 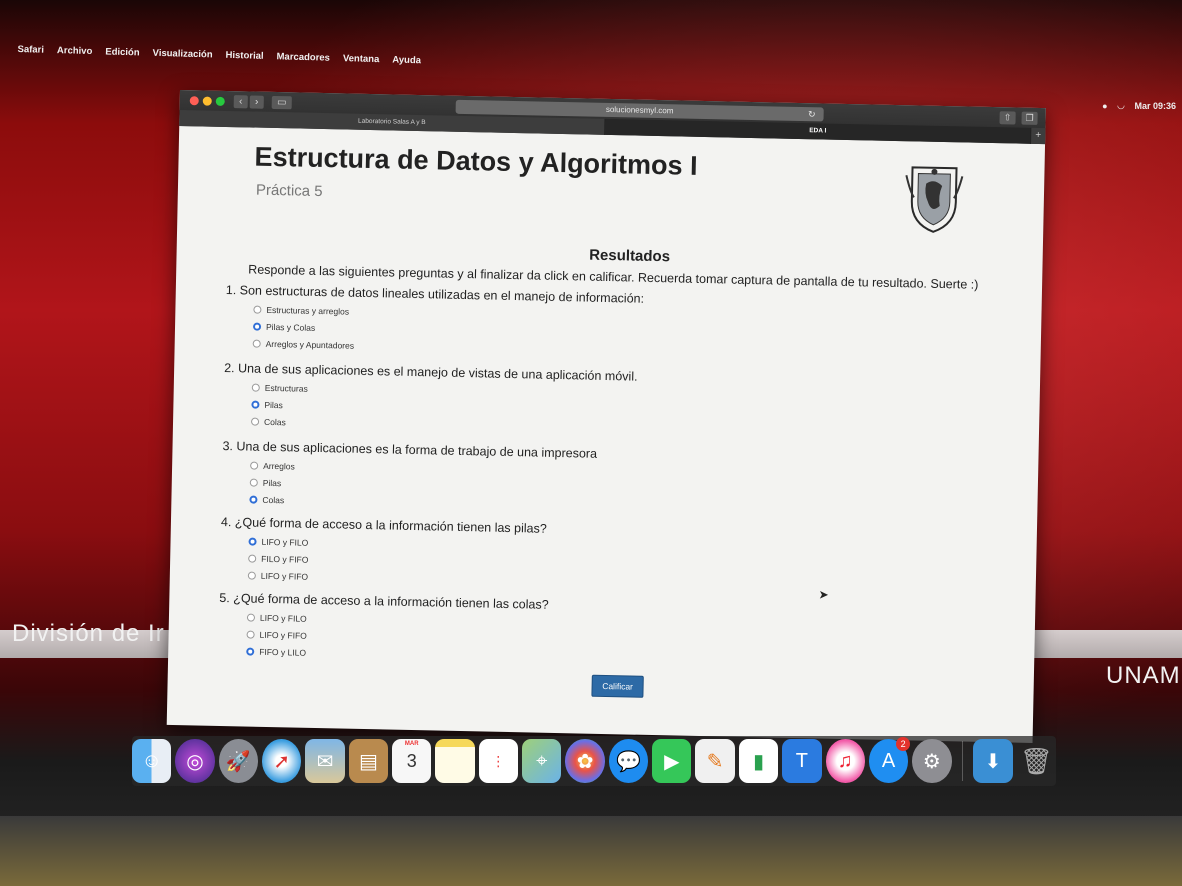 I want to click on clock: Mar 09:36, so click(x=1155, y=106).